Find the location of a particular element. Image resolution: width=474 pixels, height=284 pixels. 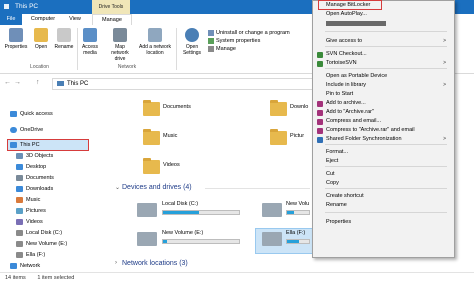

menu-item: Include in library > is located at coordinates (382, 85).